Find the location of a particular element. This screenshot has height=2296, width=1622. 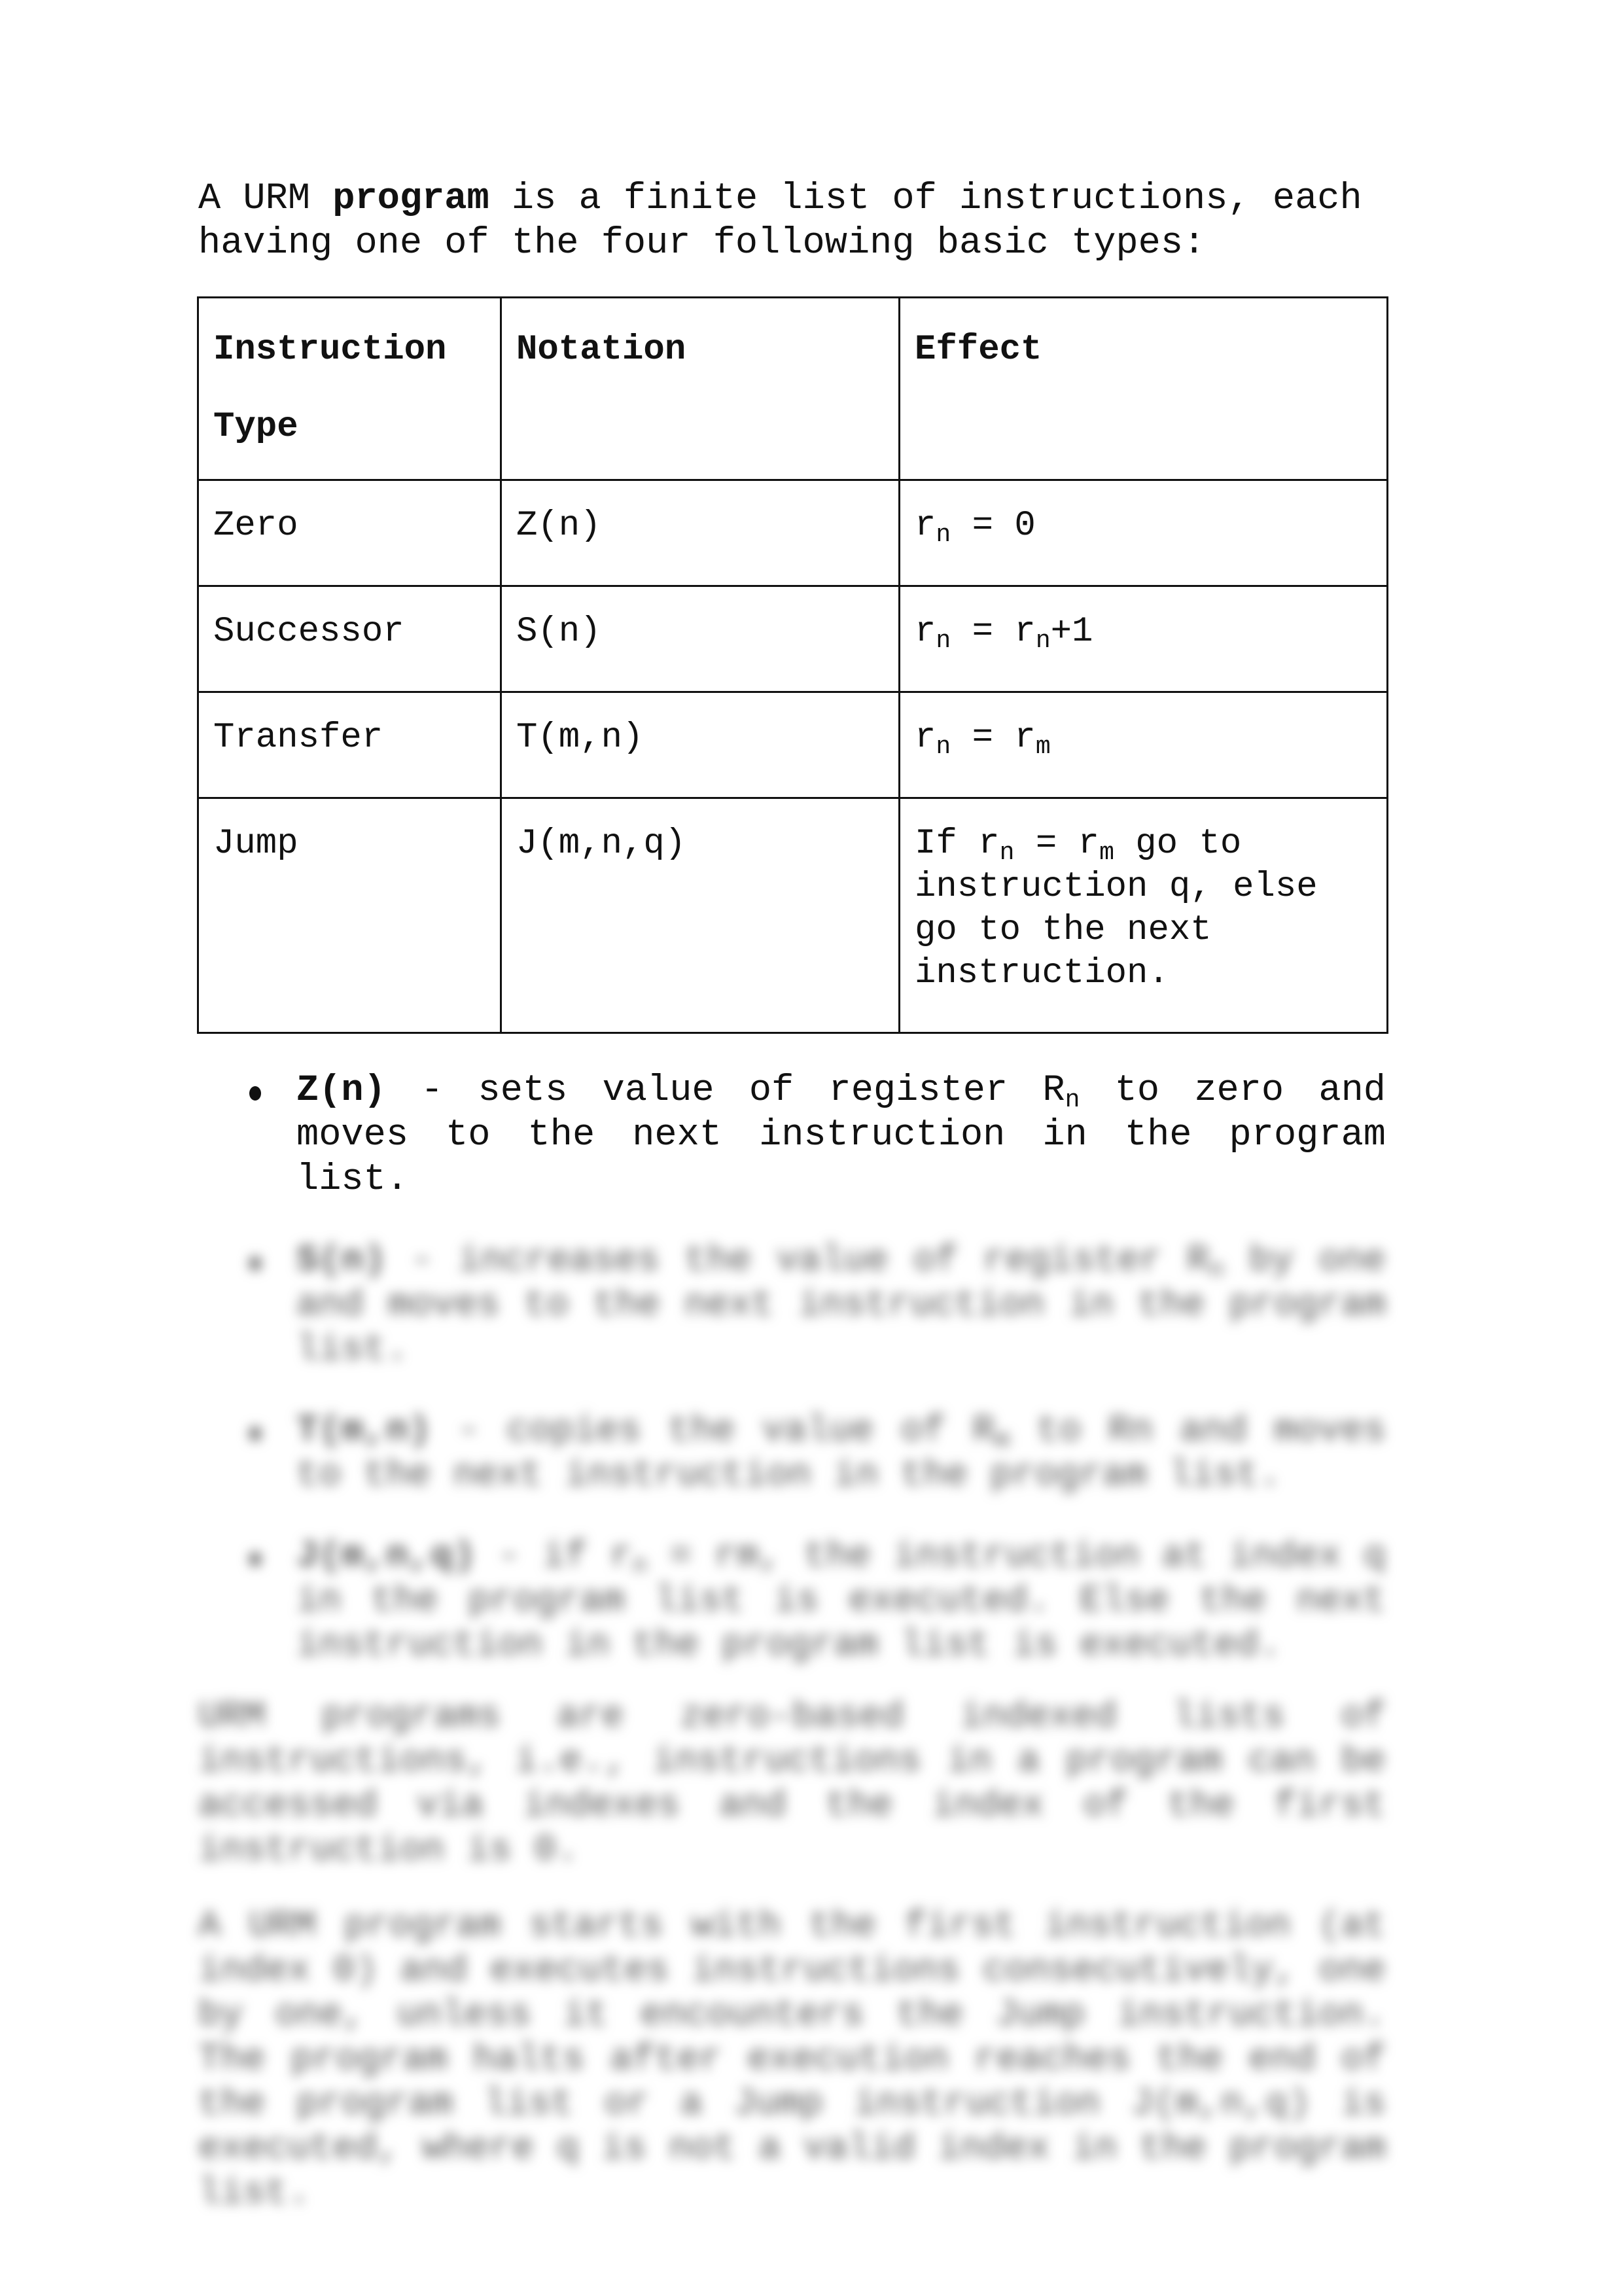

cell-notation: S(n) is located at coordinates (700, 639).